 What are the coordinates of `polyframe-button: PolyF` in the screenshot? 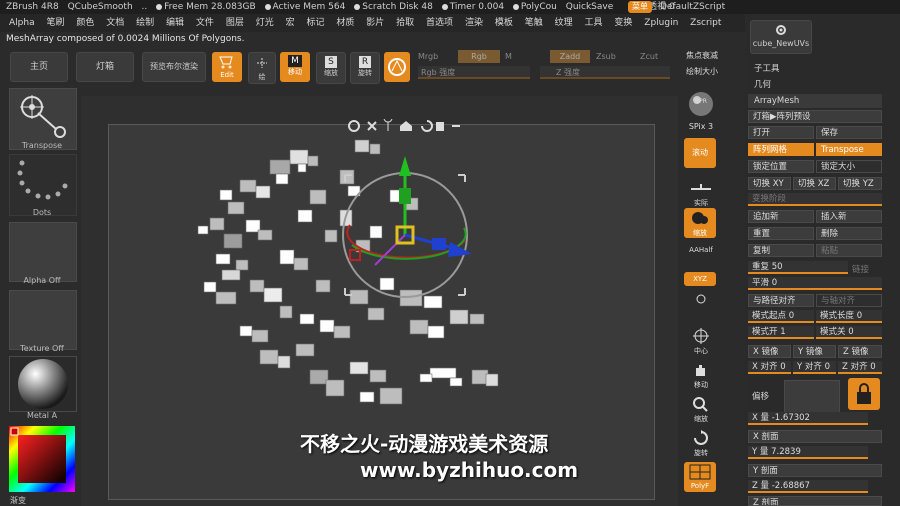 It's located at (700, 477).